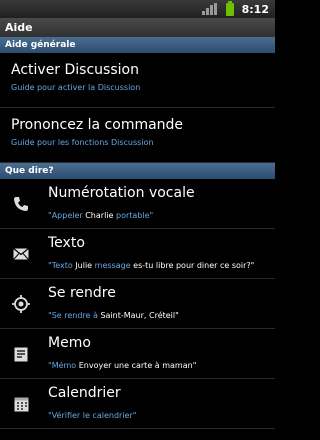  What do you see at coordinates (92, 415) in the screenshot?
I see `command-example: "Vérifier le calendrier"` at bounding box center [92, 415].